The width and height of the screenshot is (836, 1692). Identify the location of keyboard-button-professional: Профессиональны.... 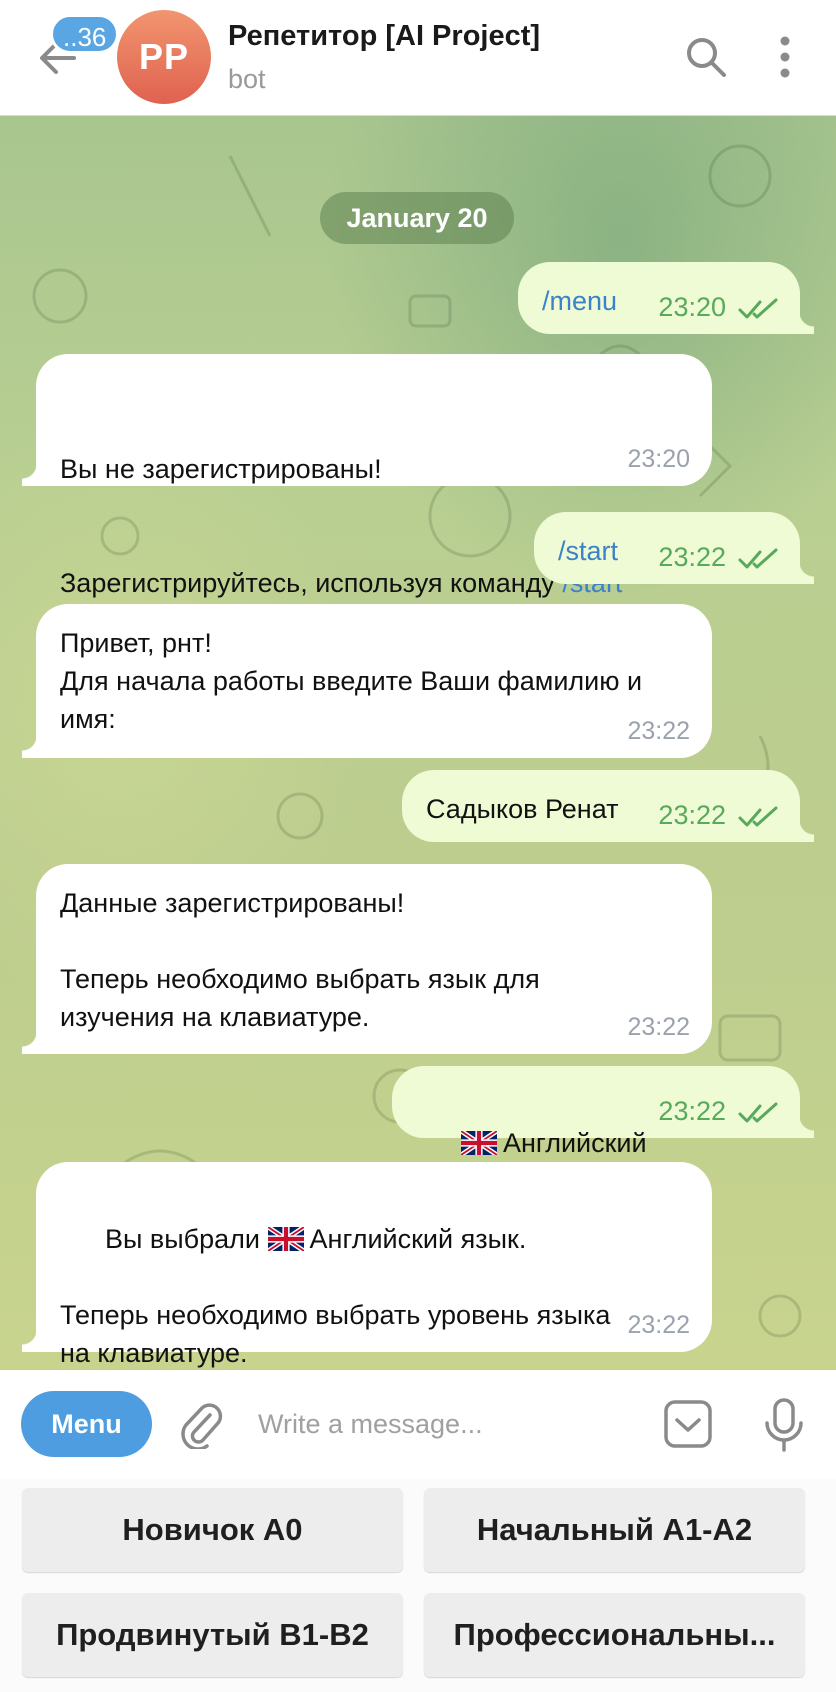
(614, 1635).